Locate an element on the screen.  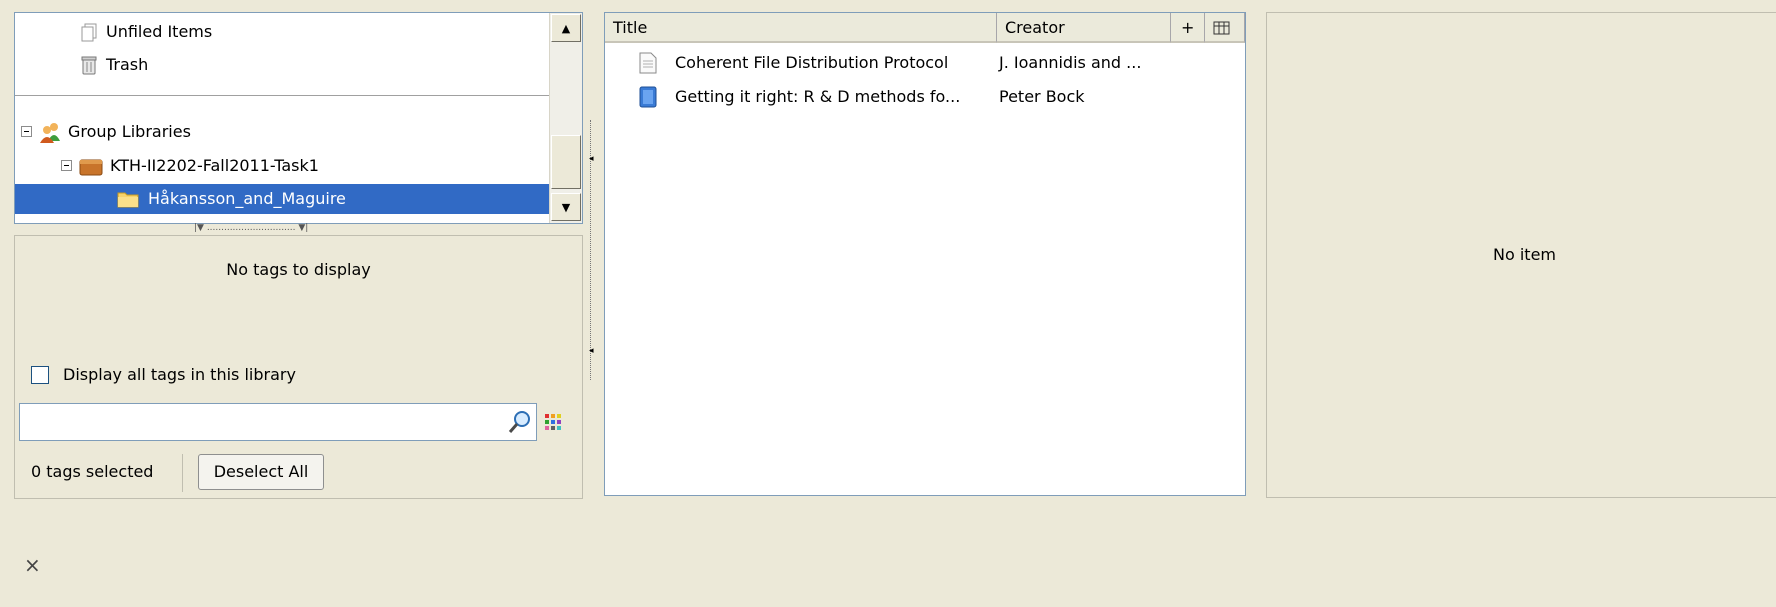
column-picker-button is located at coordinates (1225, 28).